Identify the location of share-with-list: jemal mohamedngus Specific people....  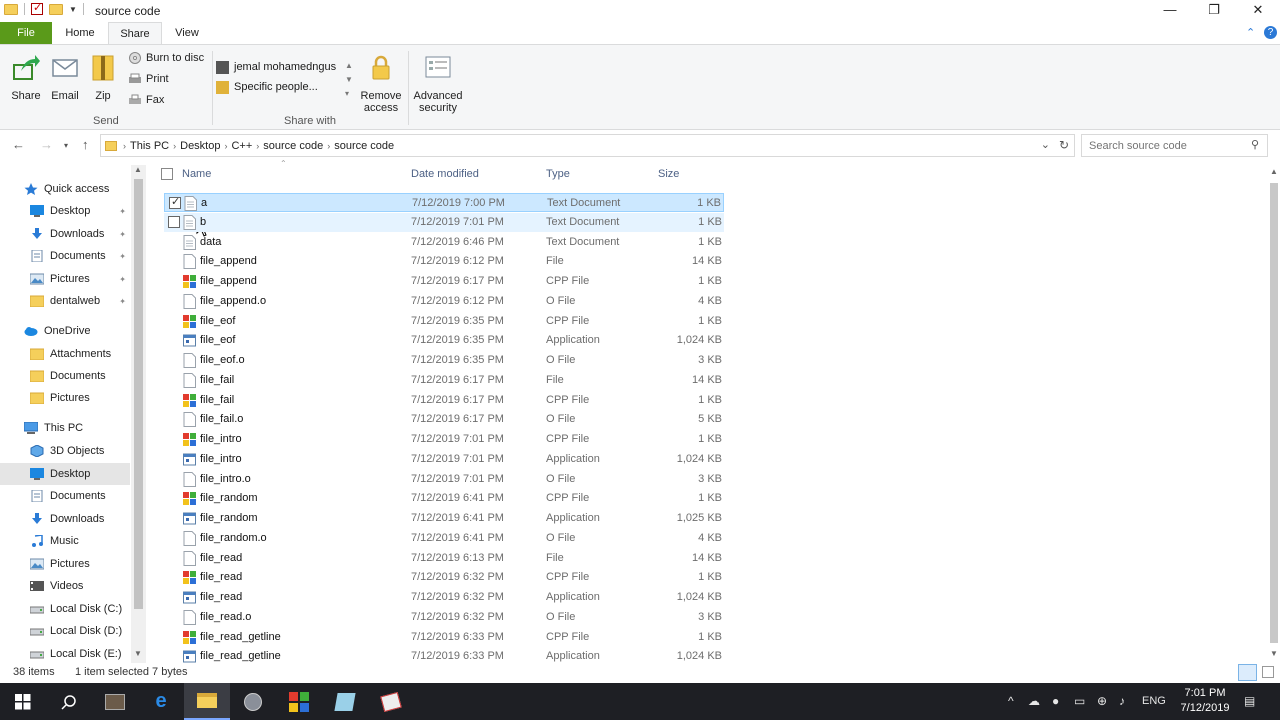
(286, 79).